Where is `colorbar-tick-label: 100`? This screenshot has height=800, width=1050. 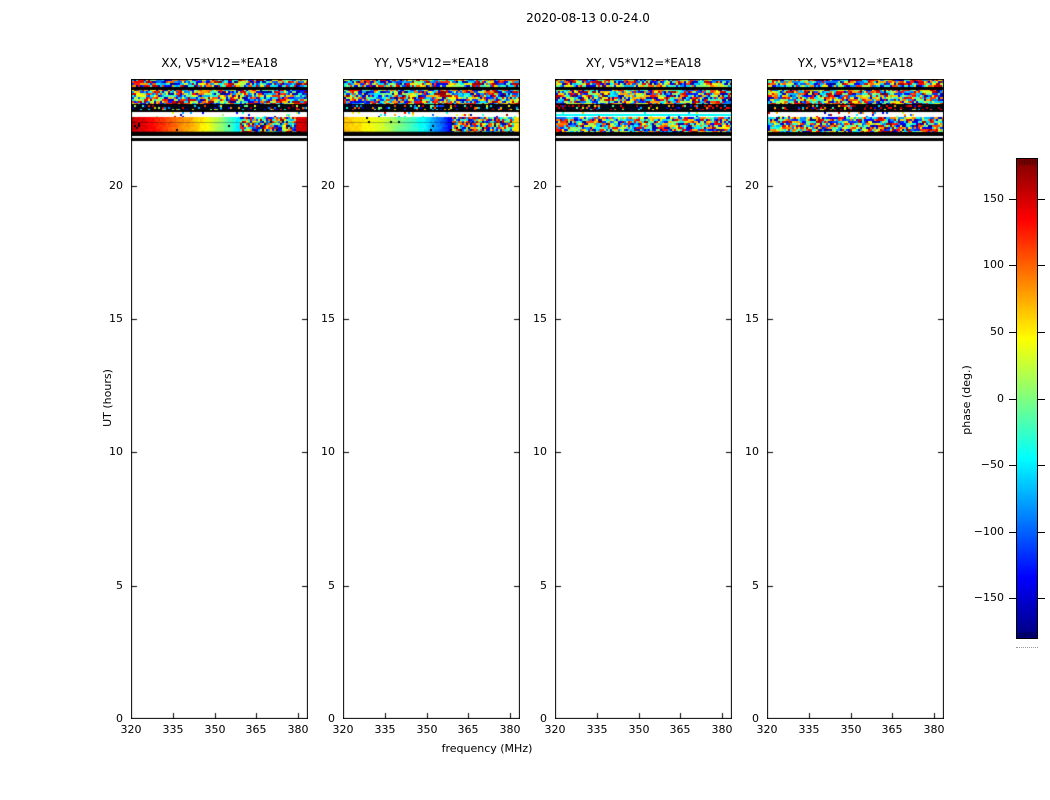 colorbar-tick-label: 100 is located at coordinates (993, 264).